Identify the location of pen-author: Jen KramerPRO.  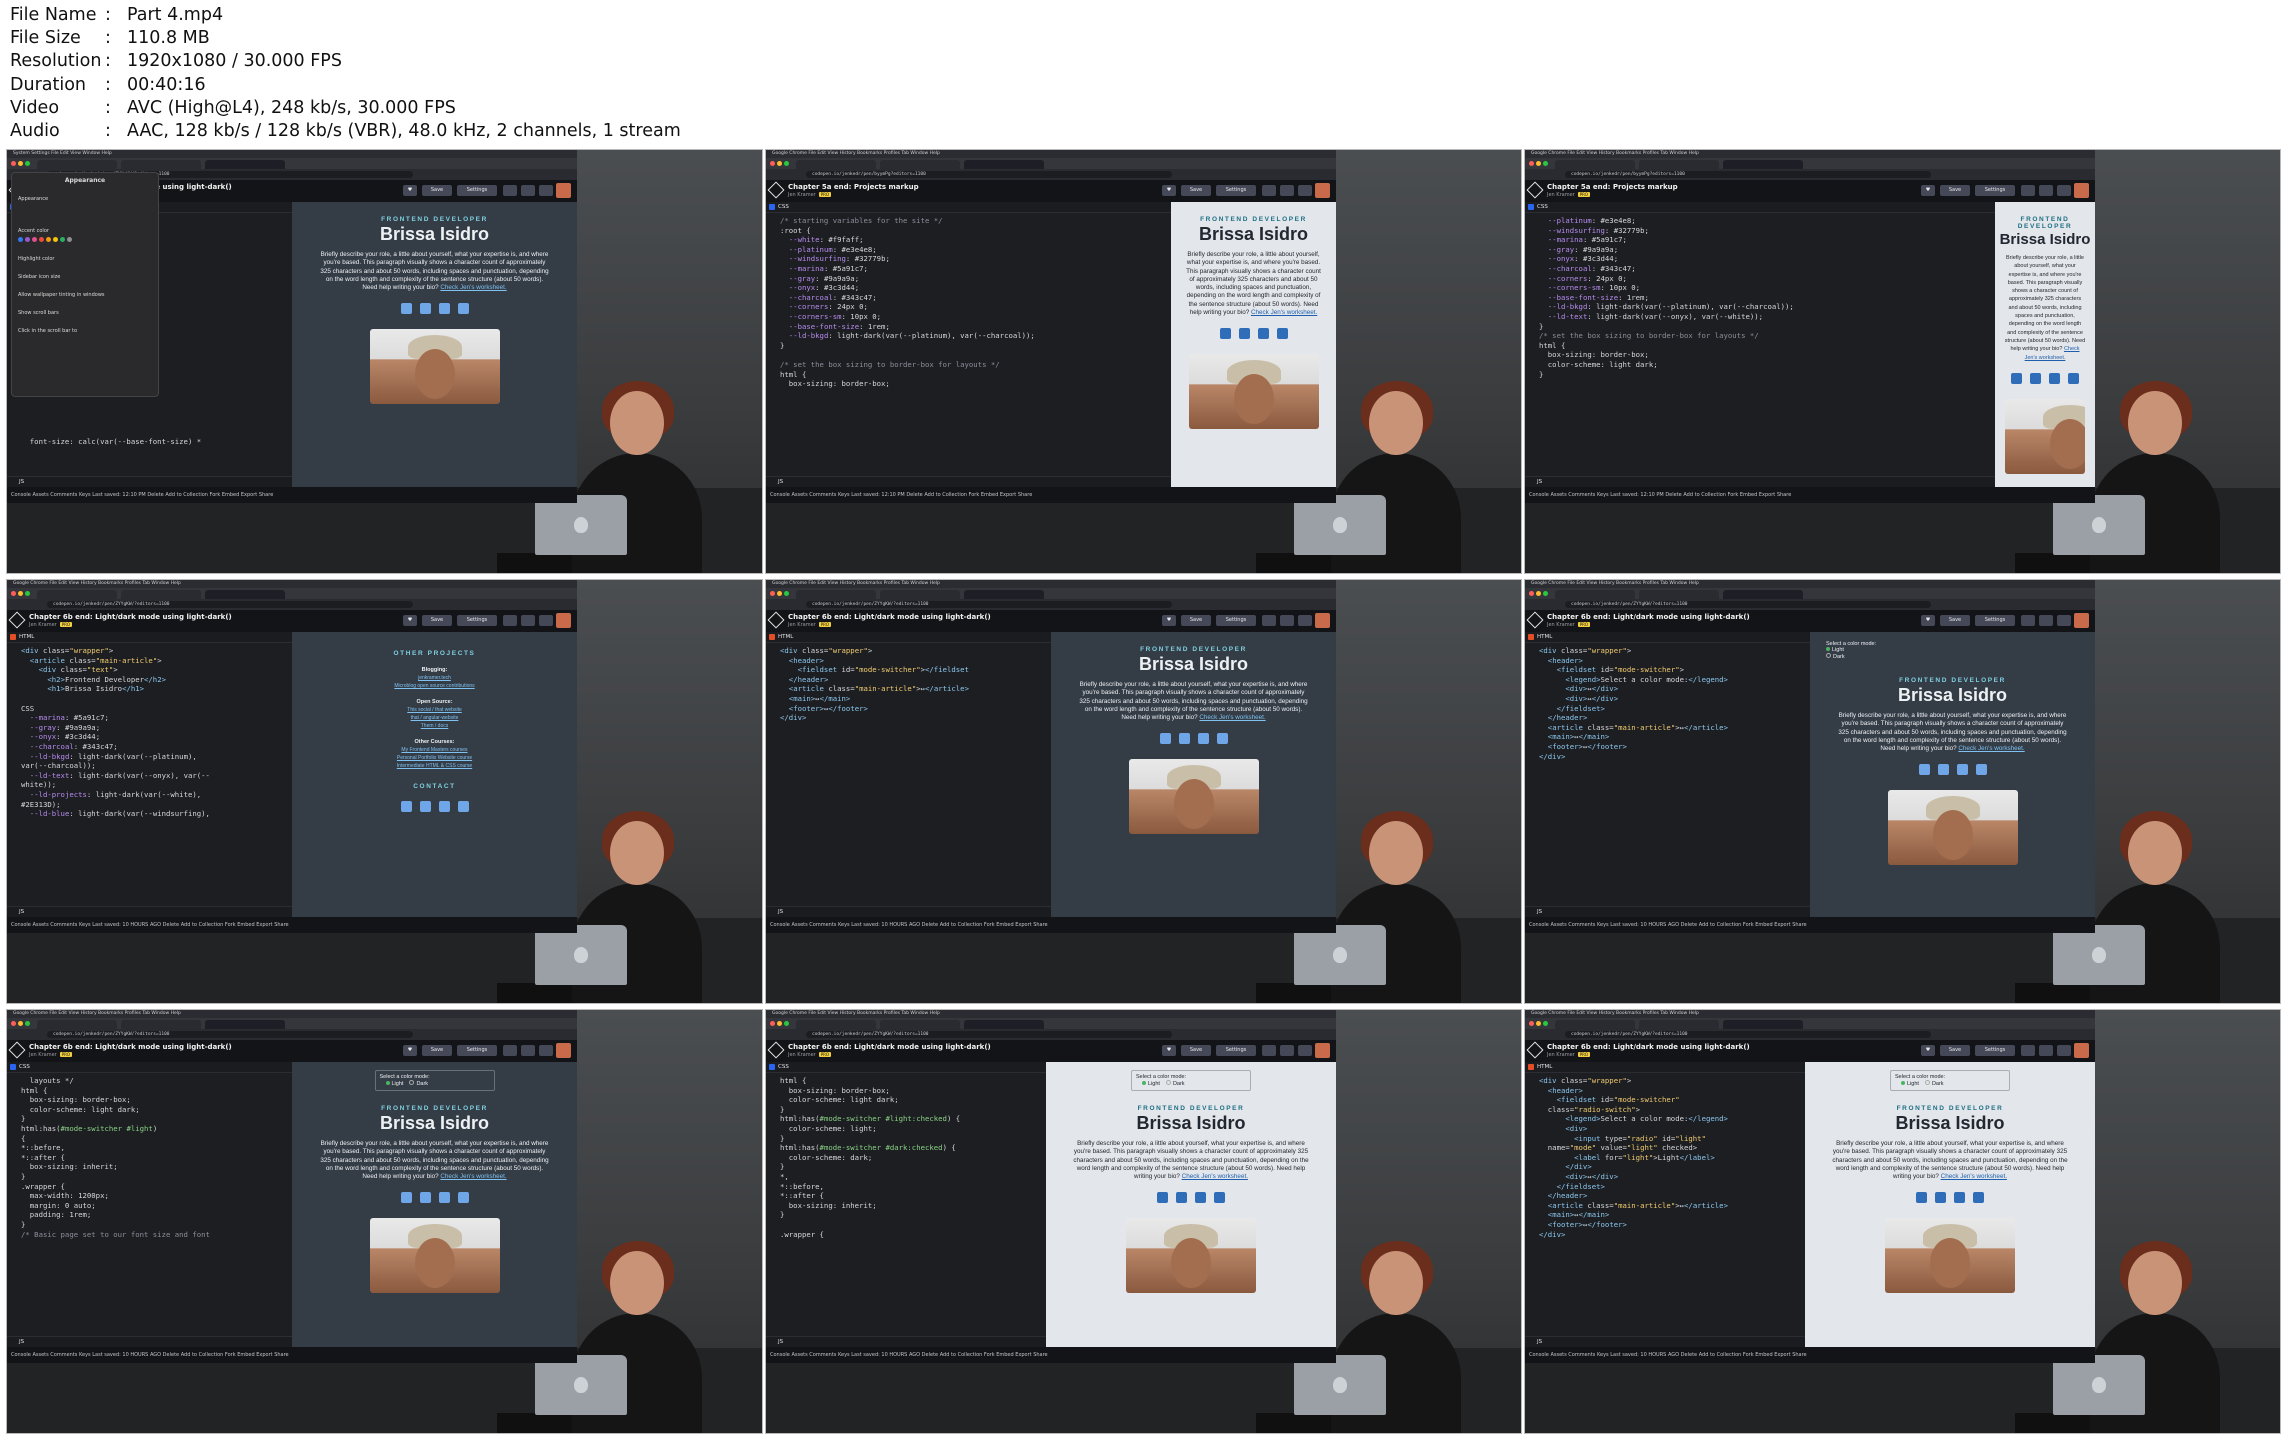
(810, 1055).